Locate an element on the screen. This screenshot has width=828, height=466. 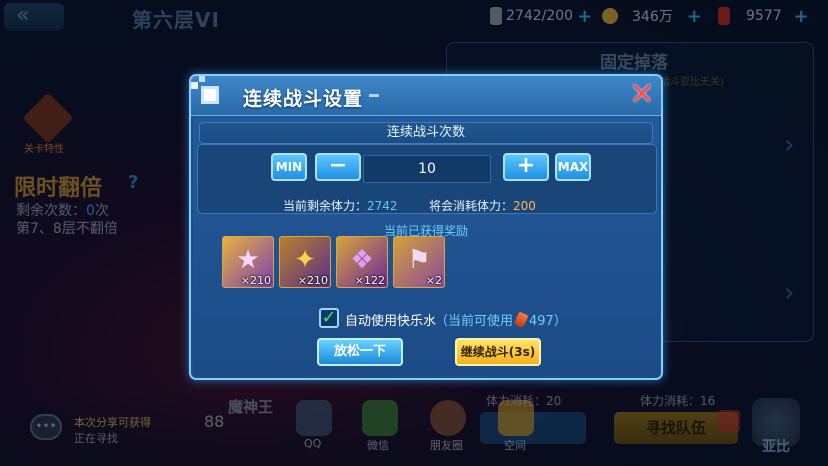
title-decoration is located at coordinates (374, 95).